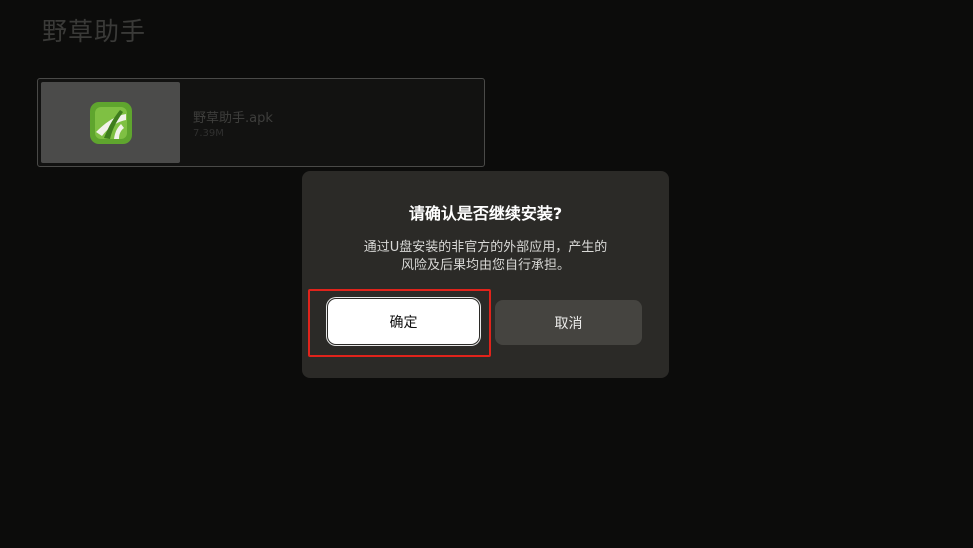 This screenshot has height=548, width=973. Describe the element at coordinates (208, 133) in the screenshot. I see `file-size: 7.39M` at that location.